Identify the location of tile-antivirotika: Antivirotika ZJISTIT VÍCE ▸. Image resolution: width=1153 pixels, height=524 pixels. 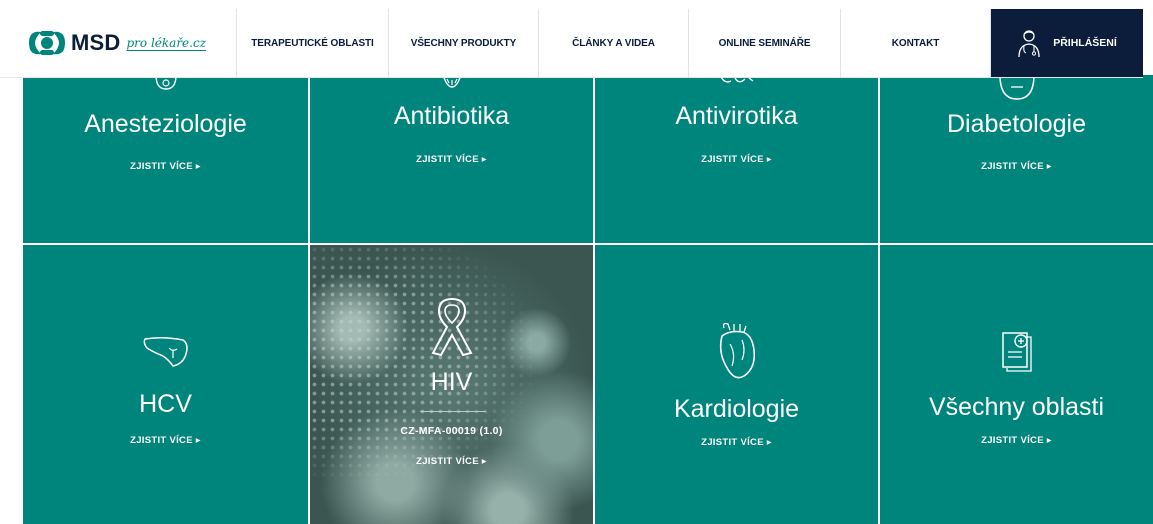
(736, 159).